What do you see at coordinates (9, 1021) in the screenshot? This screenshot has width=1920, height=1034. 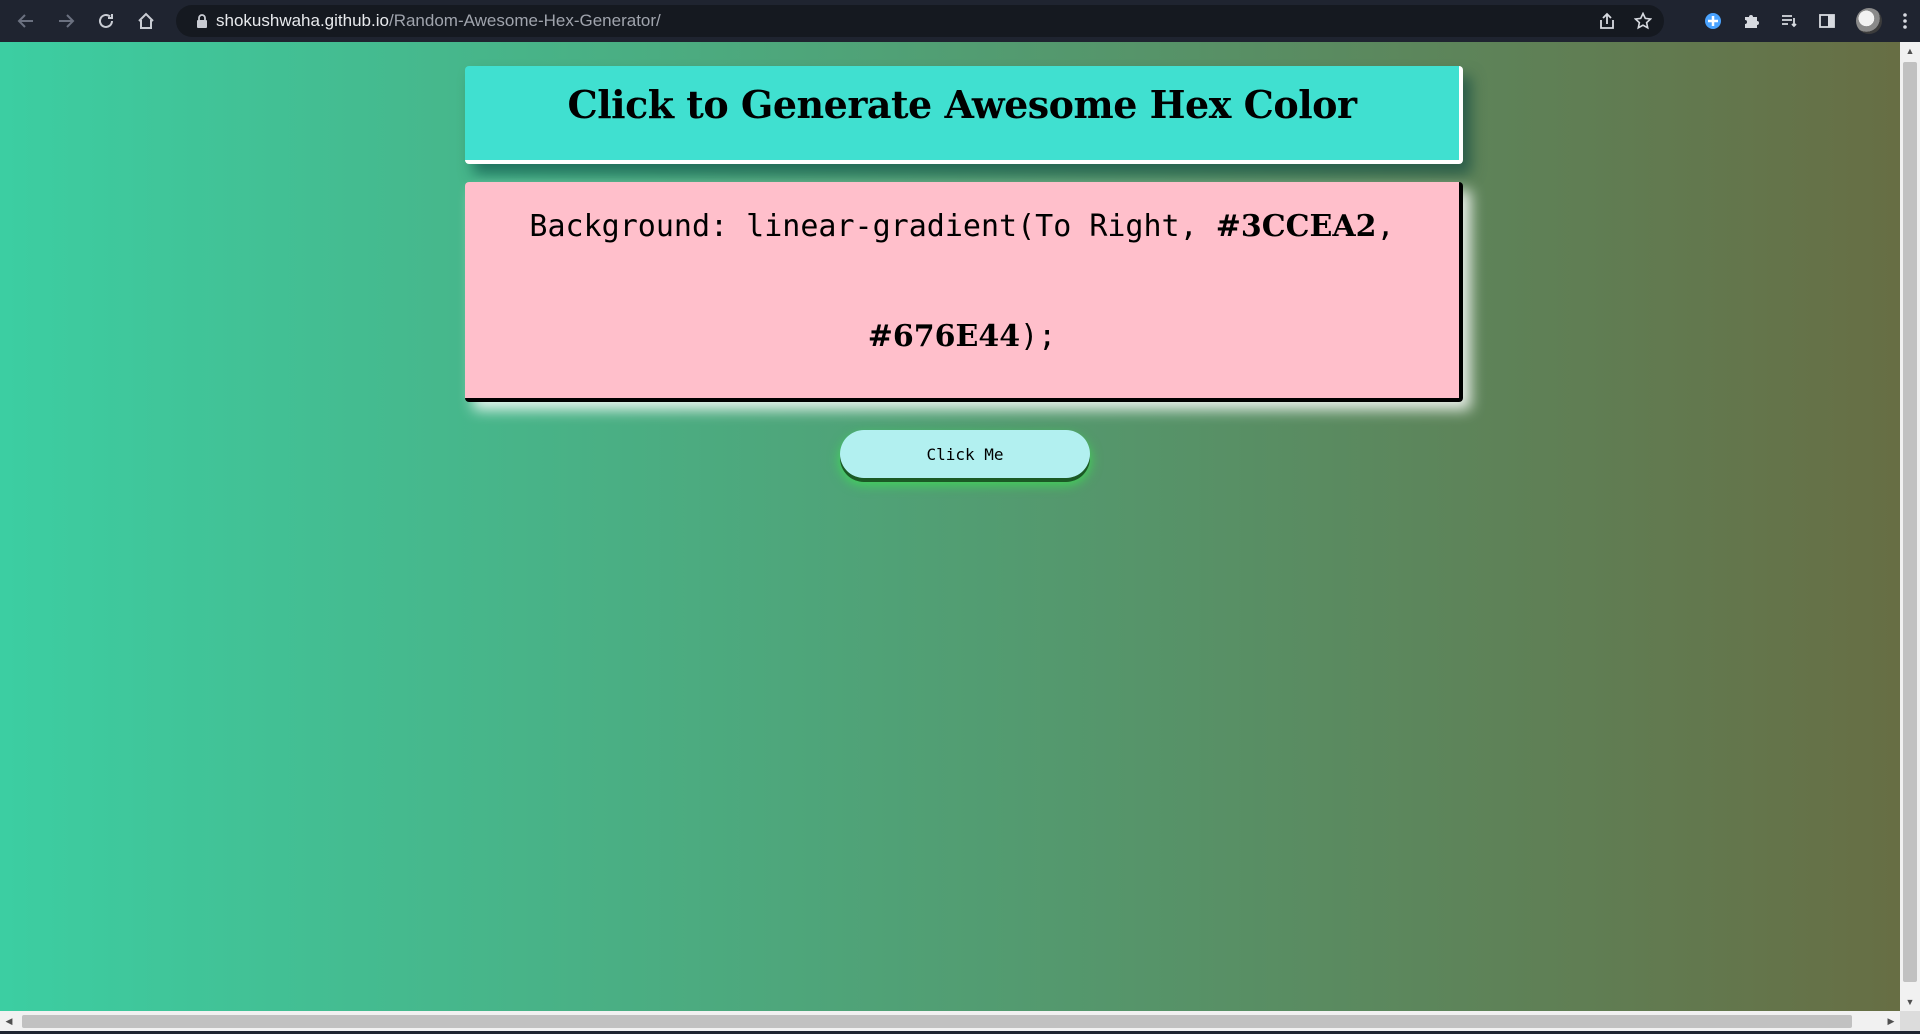 I see `scroll-left-icon: ◀` at bounding box center [9, 1021].